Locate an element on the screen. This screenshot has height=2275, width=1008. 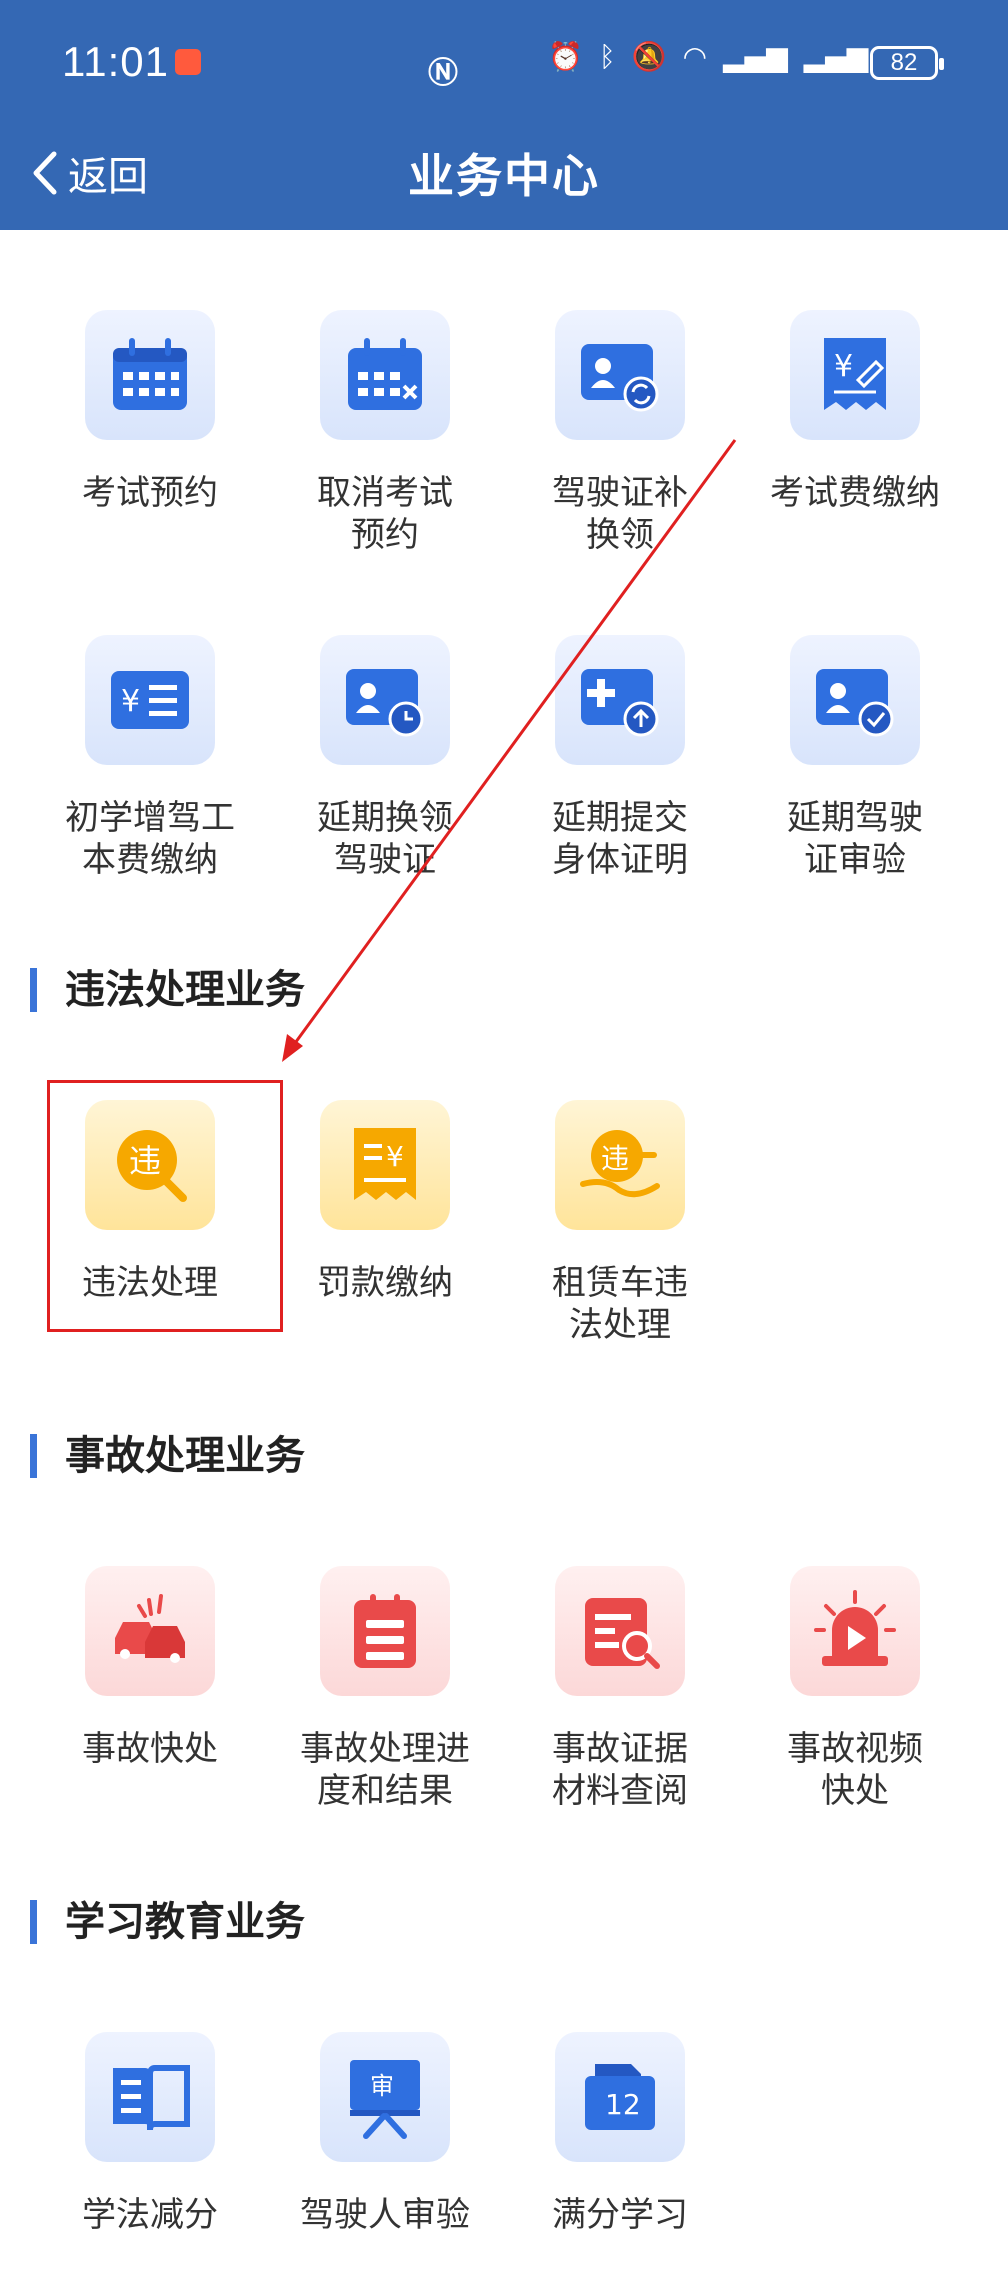
rental-violation-icon: 违 is located at coordinates (620, 1164).